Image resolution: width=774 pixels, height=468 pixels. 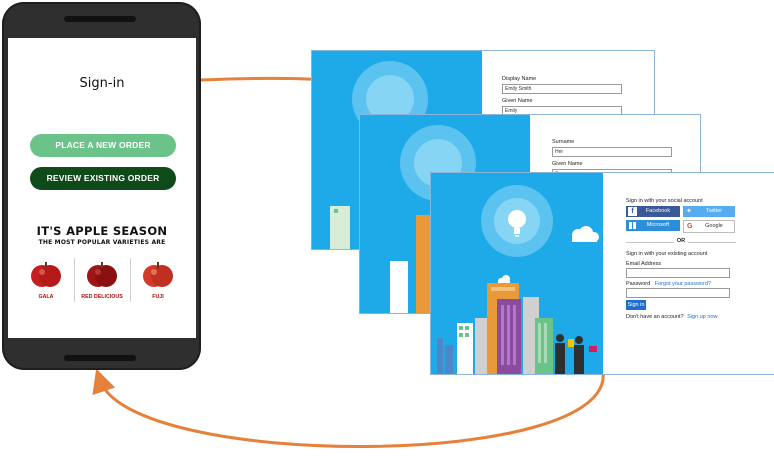 What do you see at coordinates (100, 19) in the screenshot?
I see `phone-speaker` at bounding box center [100, 19].